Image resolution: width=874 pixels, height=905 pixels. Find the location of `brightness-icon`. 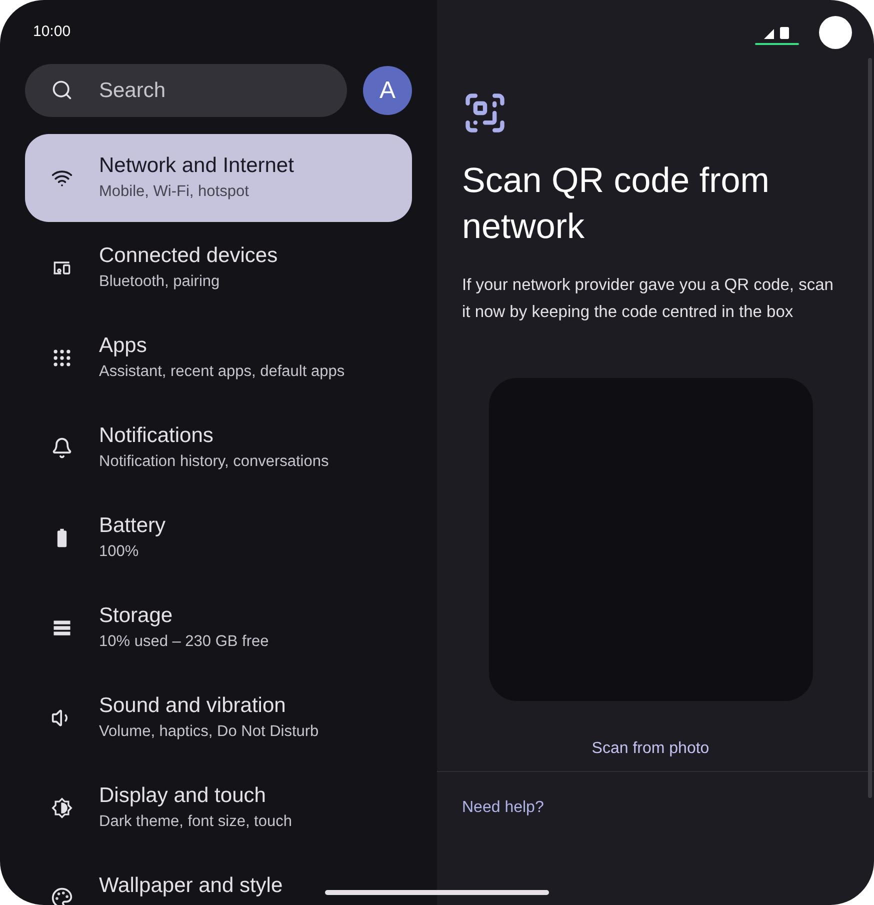

brightness-icon is located at coordinates (62, 808).